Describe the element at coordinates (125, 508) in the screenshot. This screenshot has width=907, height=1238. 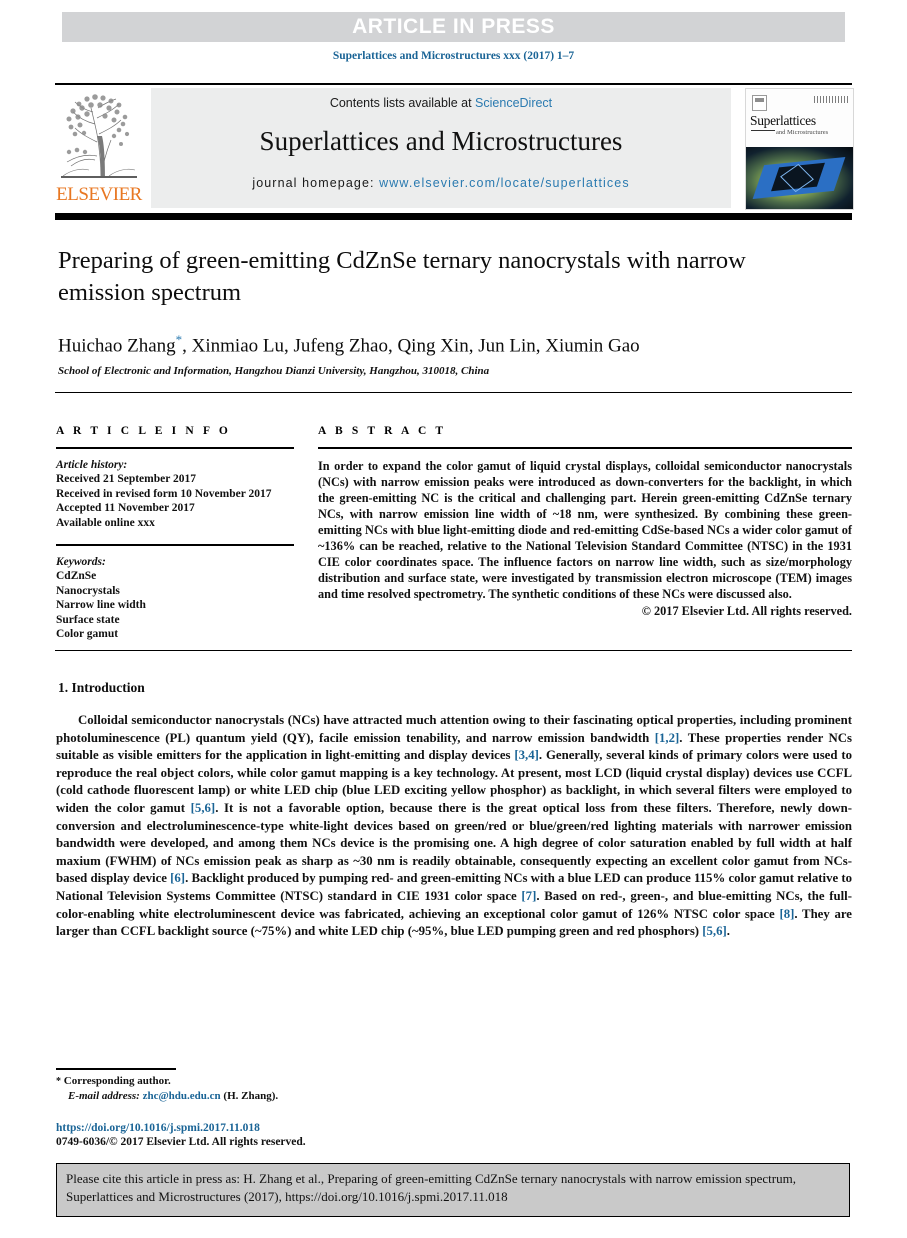
I see `history-item: Accepted 11 November 2017` at that location.